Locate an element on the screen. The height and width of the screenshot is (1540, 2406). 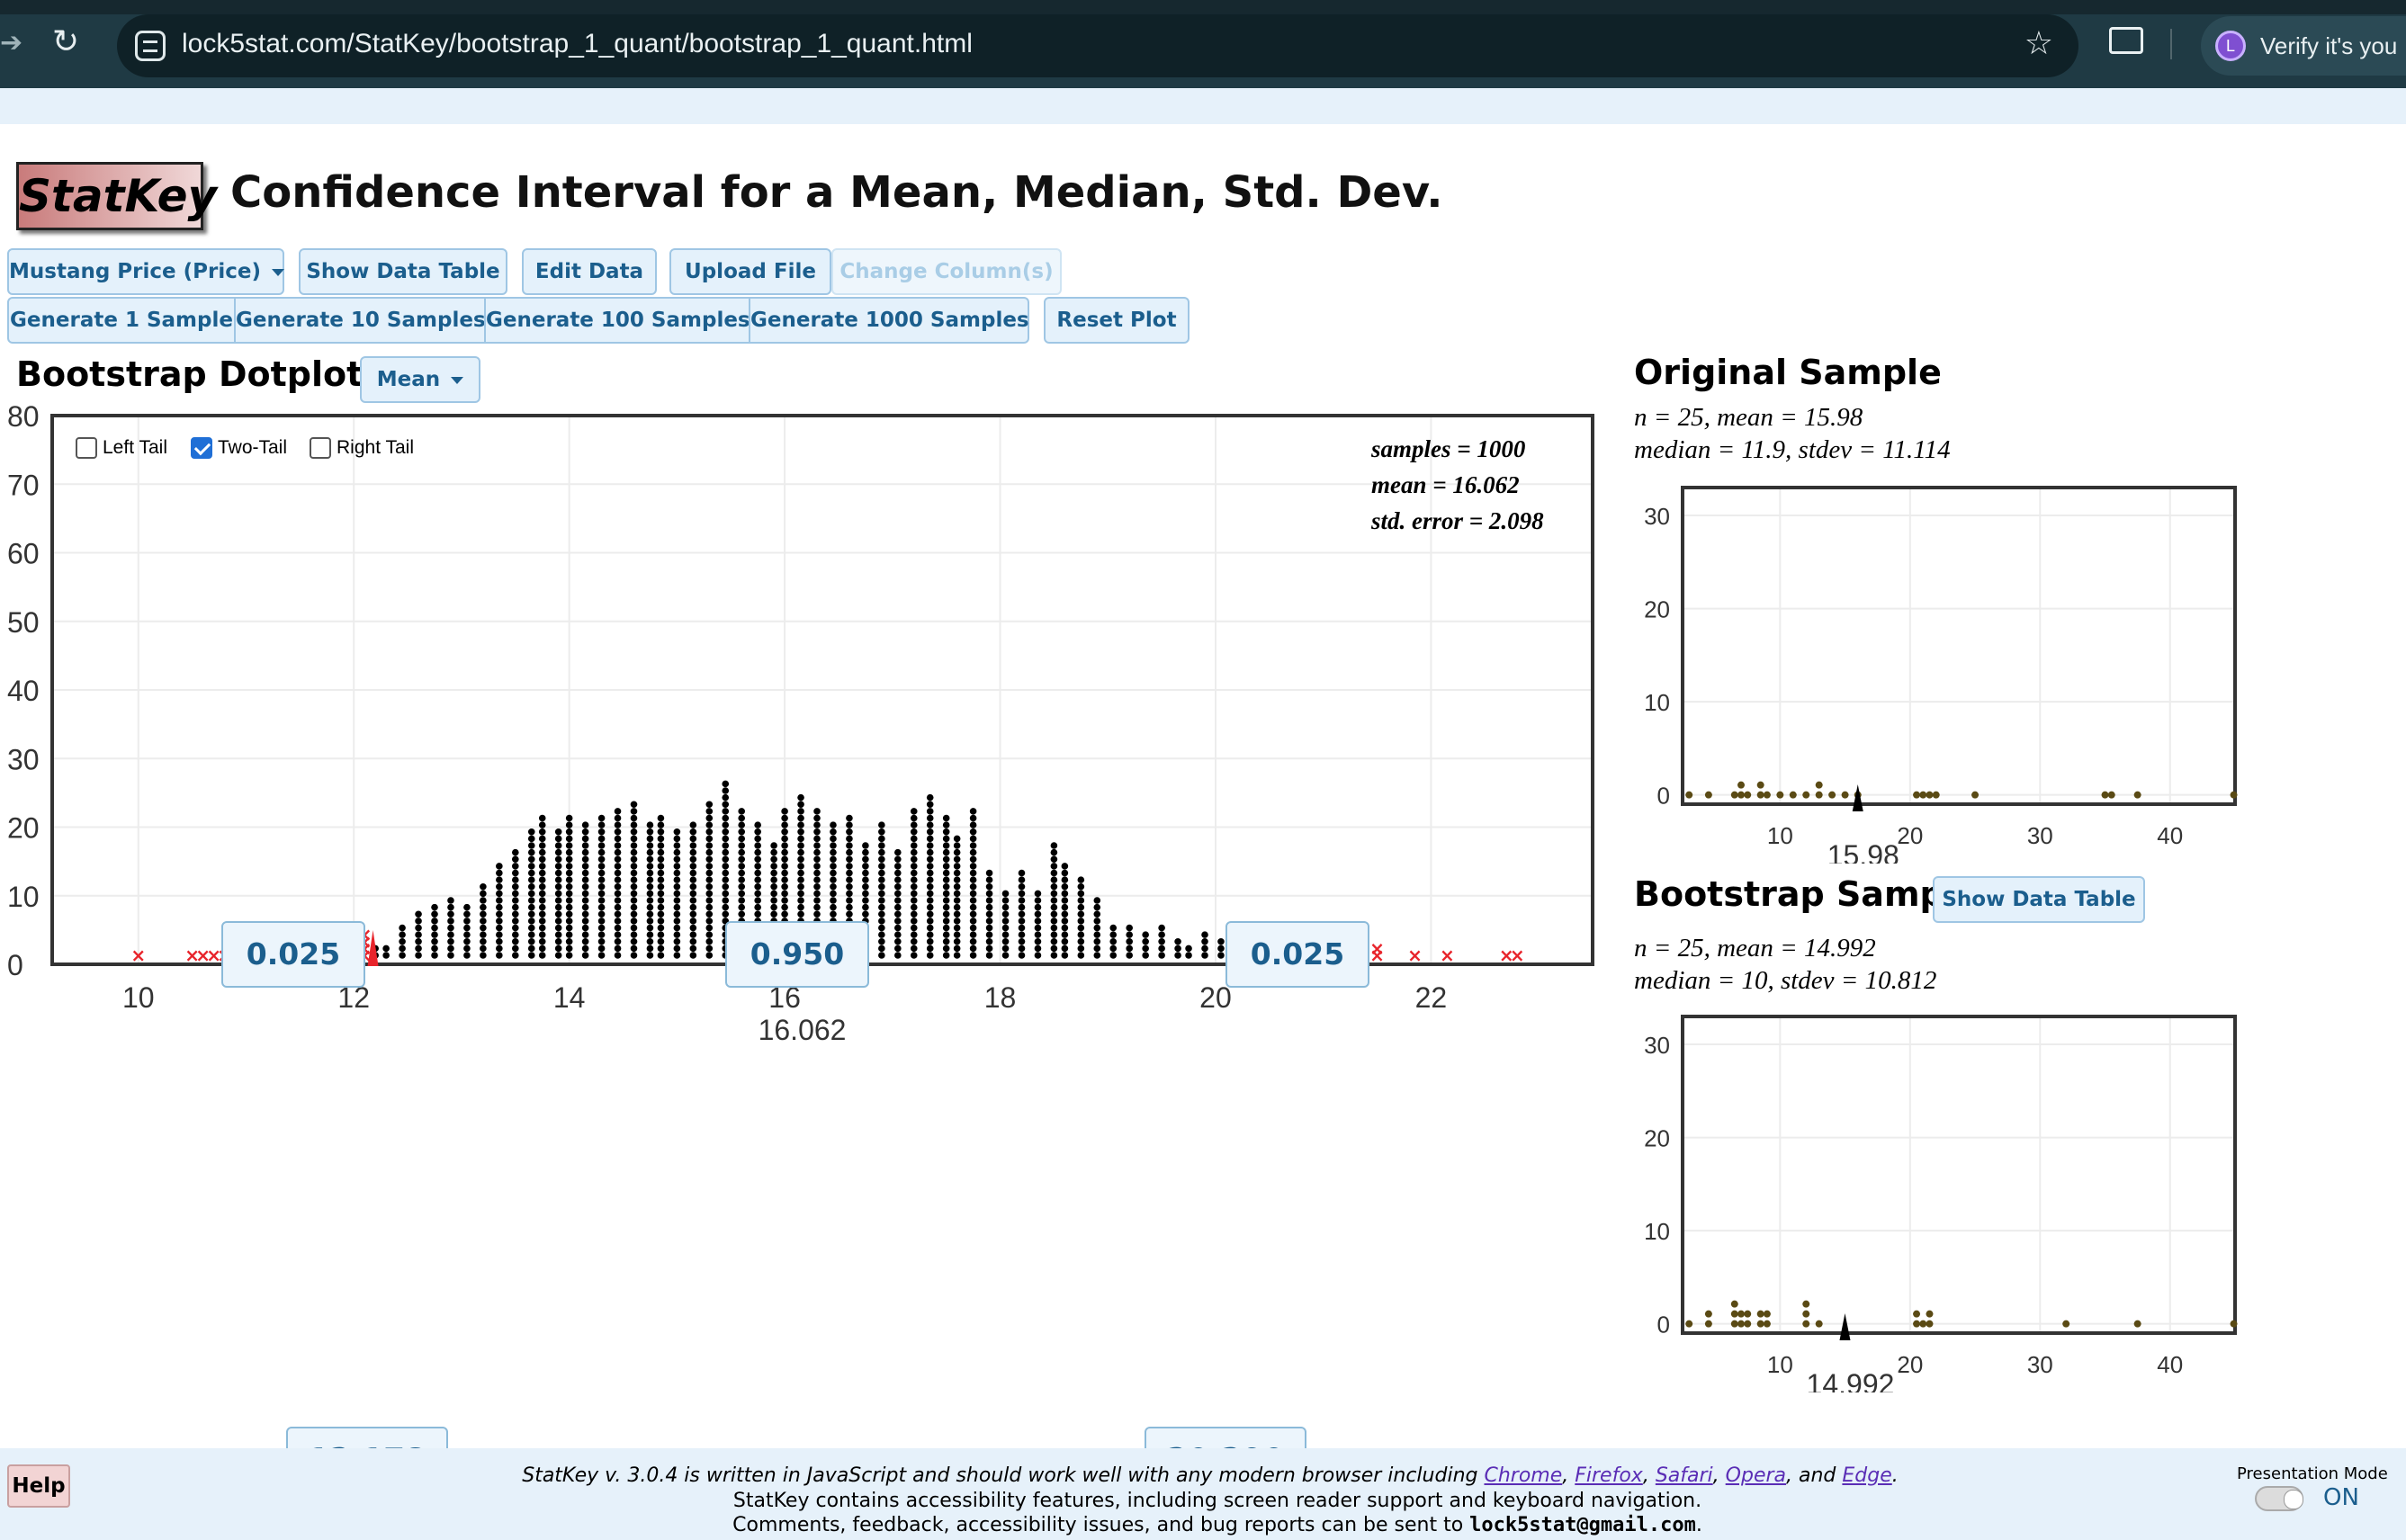
generate-10-samples-button: Generate 10 Samples is located at coordinates (360, 320).